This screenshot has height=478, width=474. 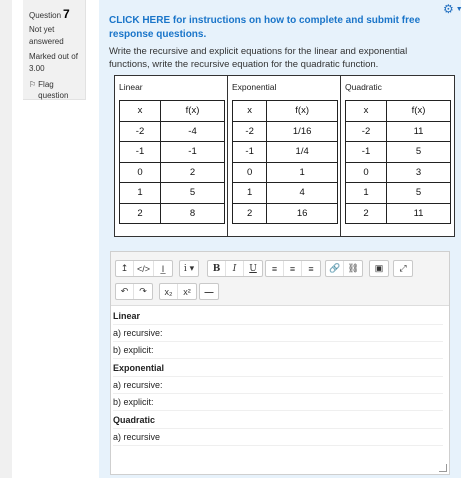 I want to click on table-row: 2 16, so click(x=284, y=213).